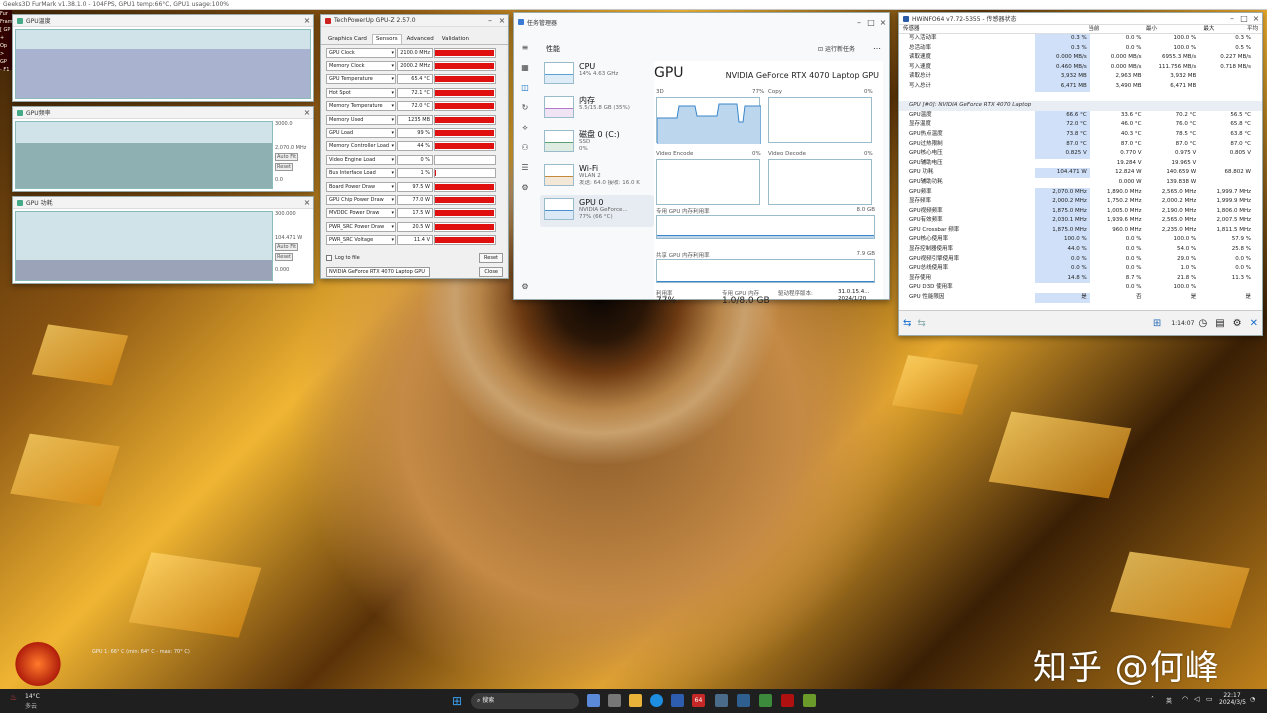 This screenshot has height=713, width=1267. I want to click on sensor-name: GPU Temperature, so click(361, 79).